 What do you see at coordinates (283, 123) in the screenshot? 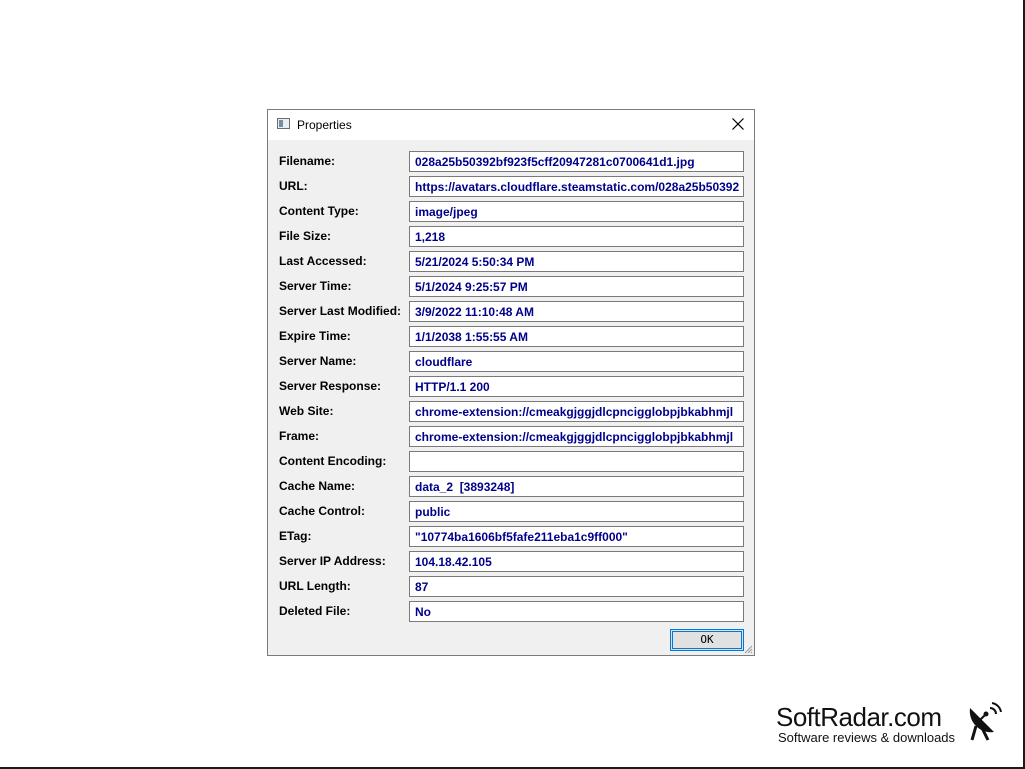
I see `window-icon` at bounding box center [283, 123].